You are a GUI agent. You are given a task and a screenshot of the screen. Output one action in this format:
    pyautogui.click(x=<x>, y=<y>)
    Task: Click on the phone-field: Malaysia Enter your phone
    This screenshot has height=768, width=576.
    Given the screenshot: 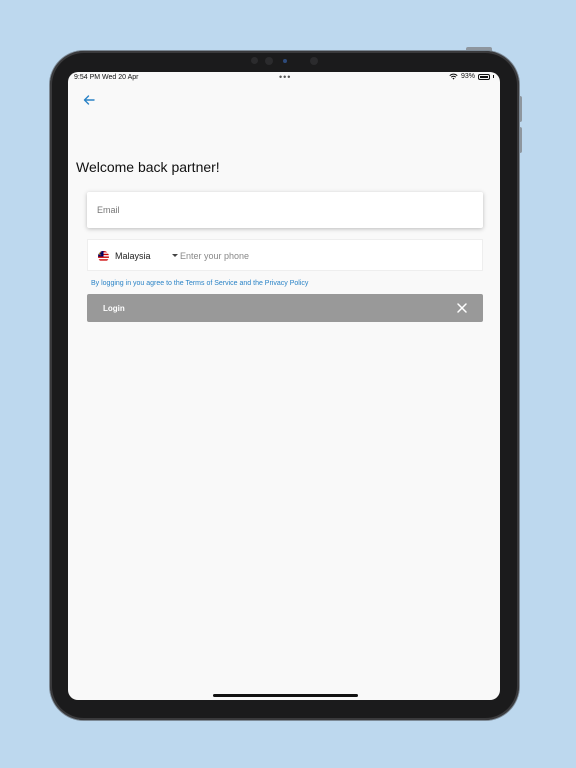 What is the action you would take?
    pyautogui.click(x=285, y=255)
    